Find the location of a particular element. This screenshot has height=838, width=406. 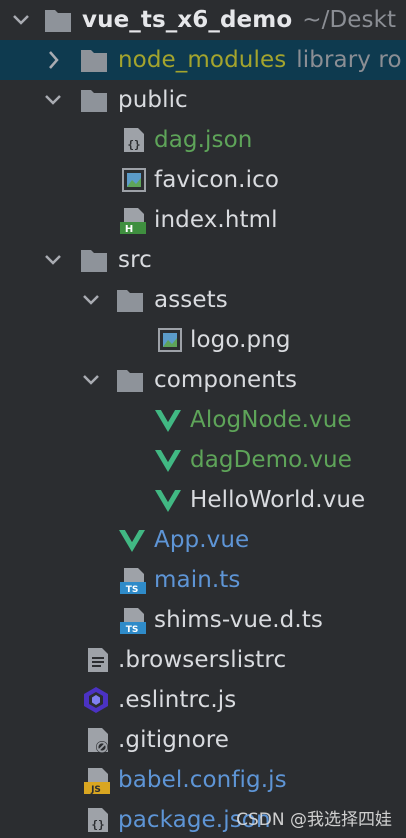

gitignore-icon is located at coordinates (98, 740).